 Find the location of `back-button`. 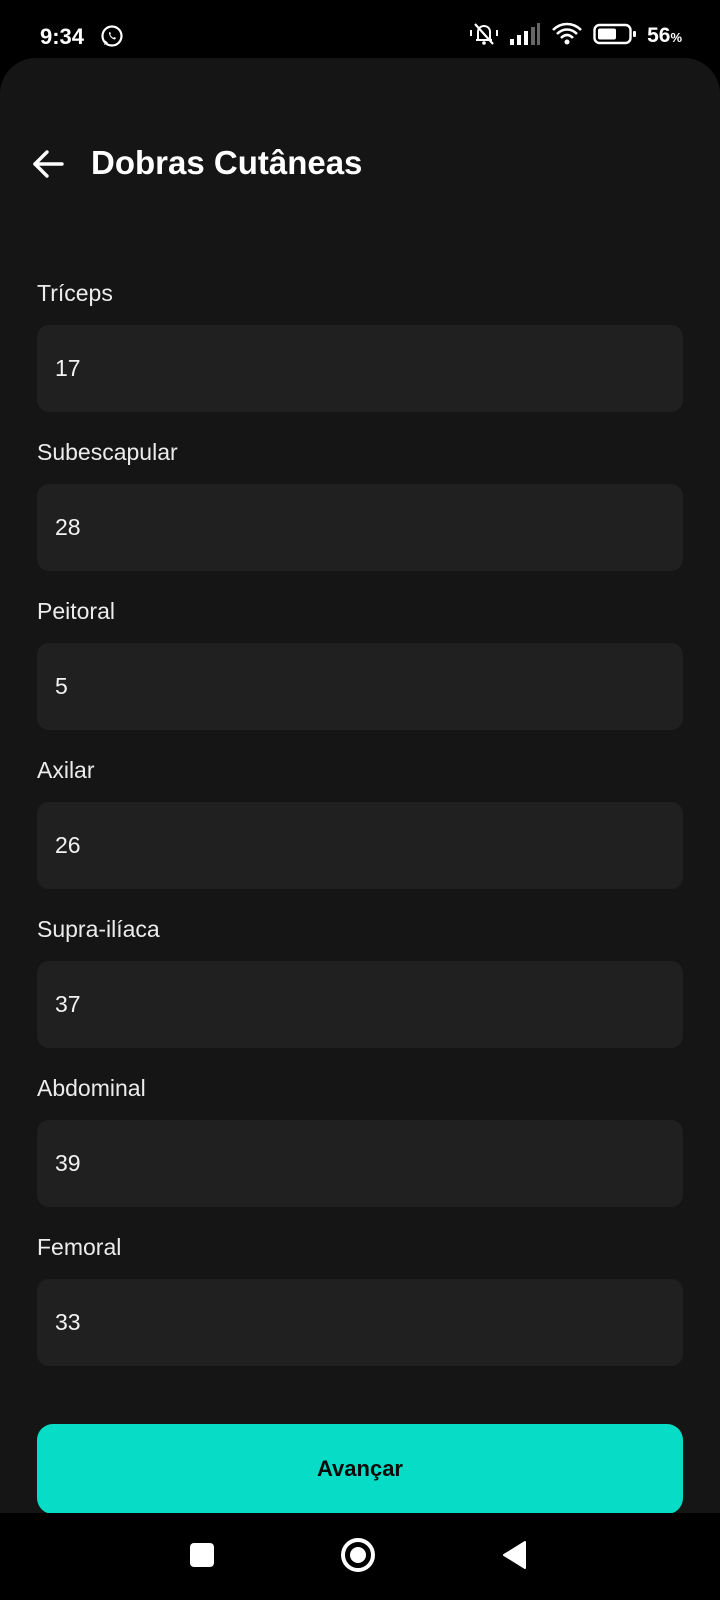

back-button is located at coordinates (48, 166).